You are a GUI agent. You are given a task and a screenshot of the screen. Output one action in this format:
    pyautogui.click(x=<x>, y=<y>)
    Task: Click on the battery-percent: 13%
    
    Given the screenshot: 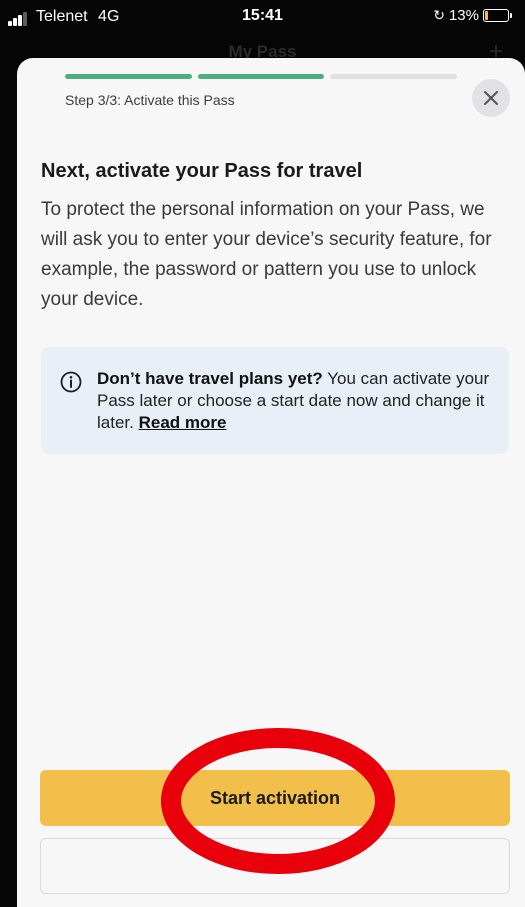 What is the action you would take?
    pyautogui.click(x=463, y=15)
    